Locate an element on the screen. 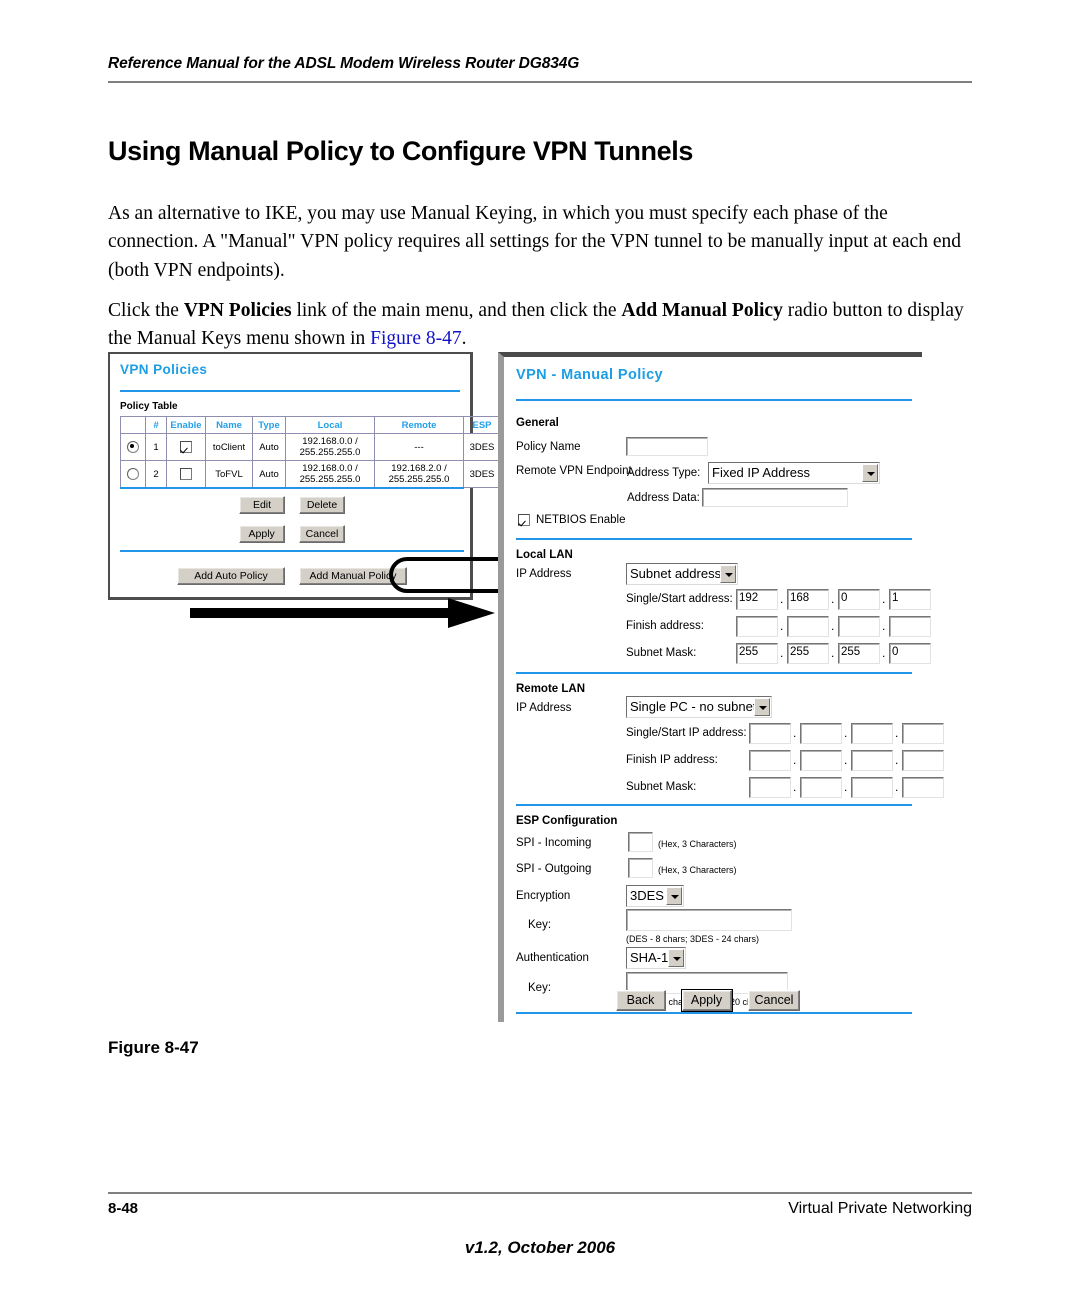  row-2-enable-cell is located at coordinates (186, 474).